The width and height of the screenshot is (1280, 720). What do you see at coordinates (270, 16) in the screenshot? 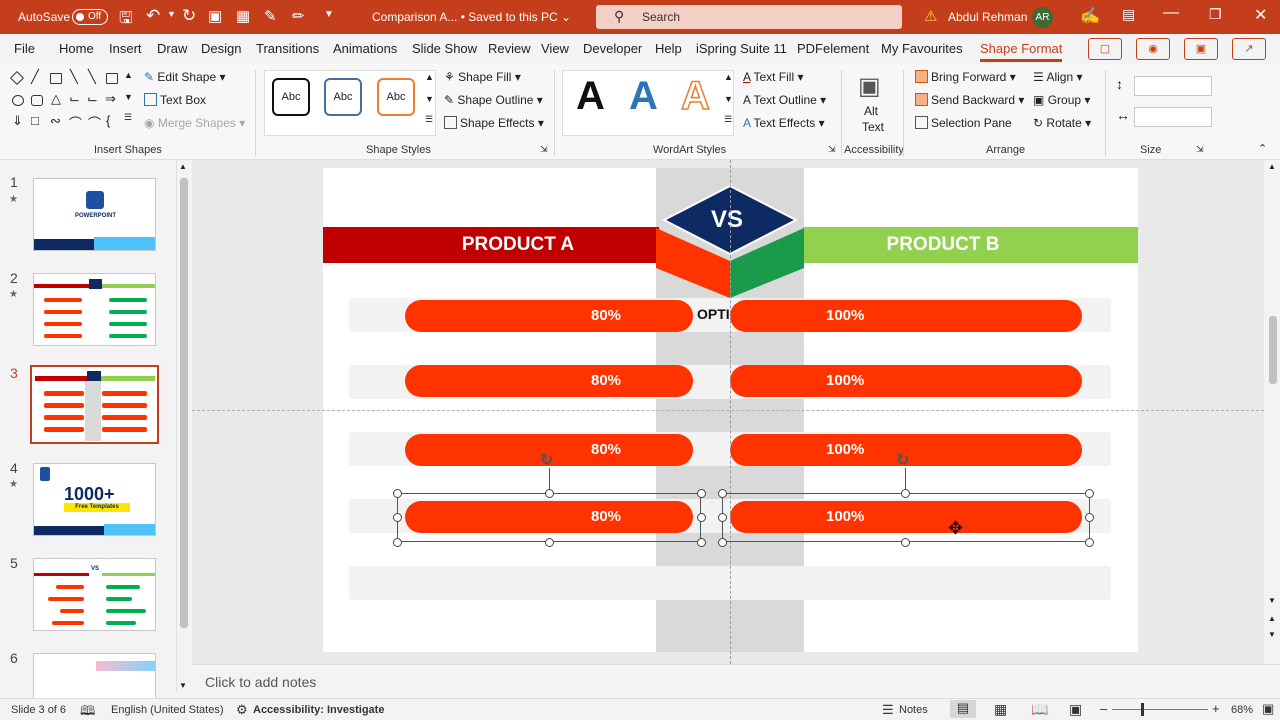
I see `spellcheck-icon: ✎` at bounding box center [270, 16].